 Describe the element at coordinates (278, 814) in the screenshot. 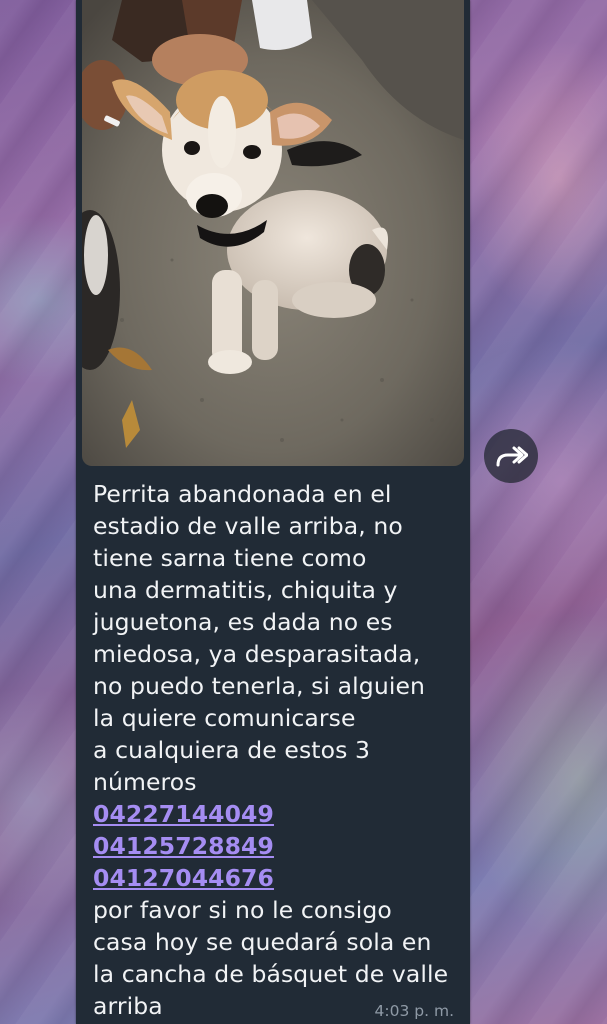

I see `phone-link-1: 04227144049` at that location.